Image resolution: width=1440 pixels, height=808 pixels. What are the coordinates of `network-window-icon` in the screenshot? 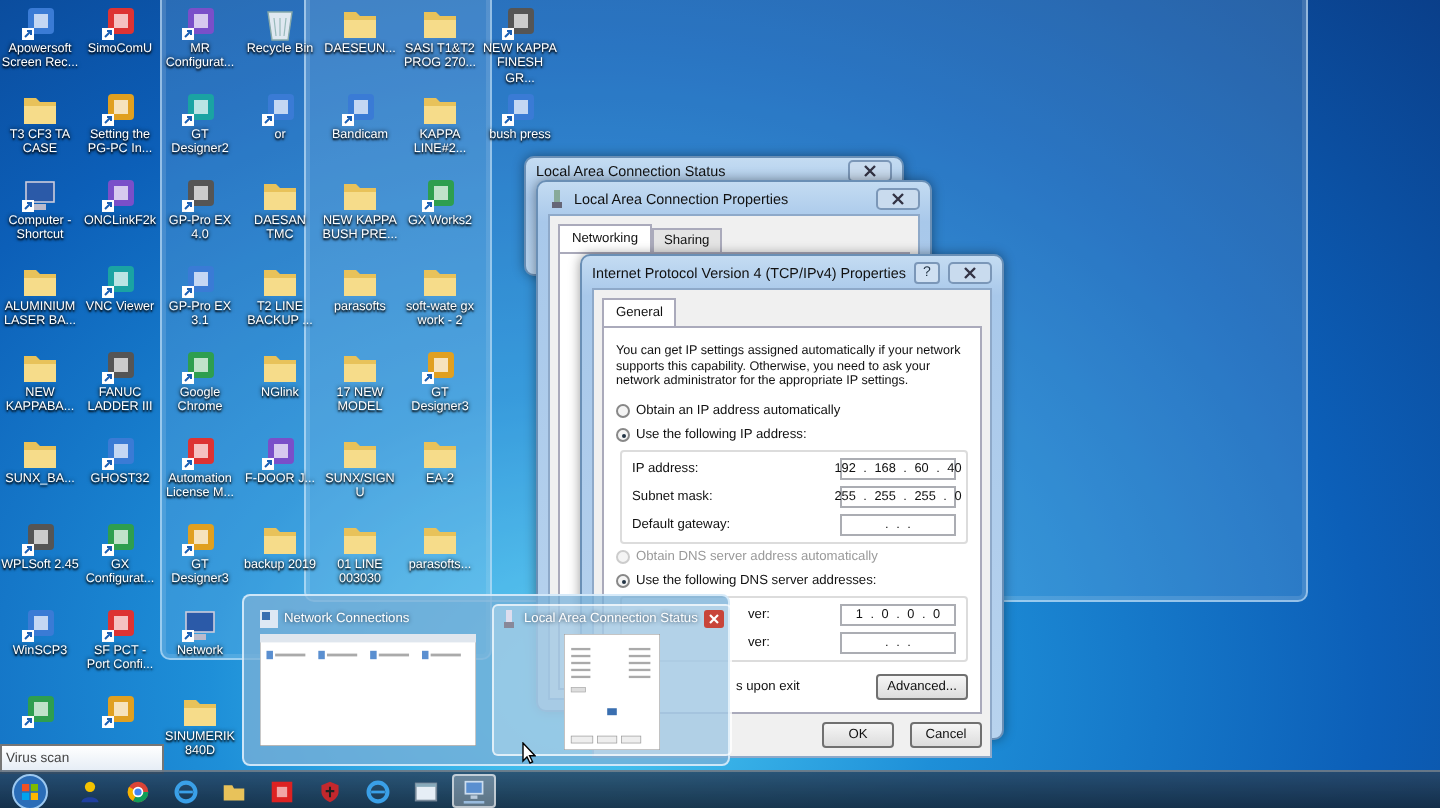 It's located at (269, 619).